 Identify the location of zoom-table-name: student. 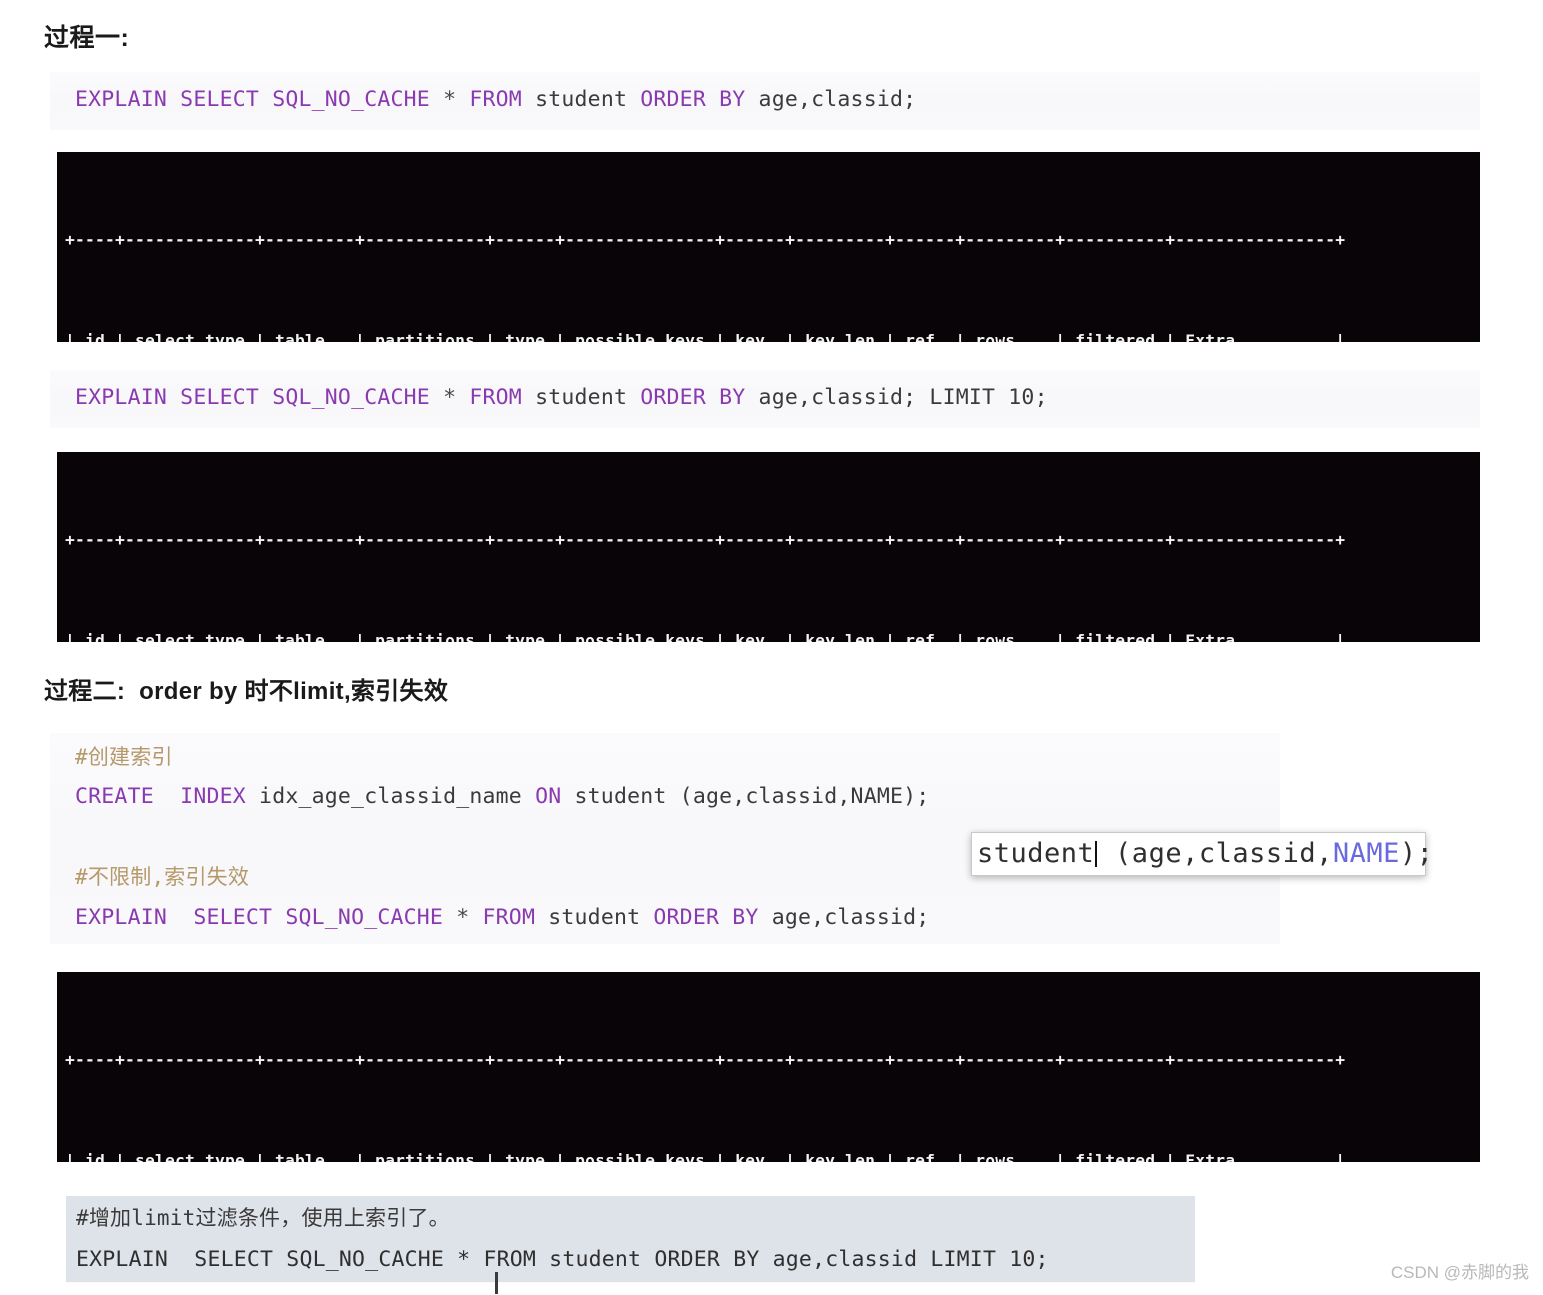
(1036, 854).